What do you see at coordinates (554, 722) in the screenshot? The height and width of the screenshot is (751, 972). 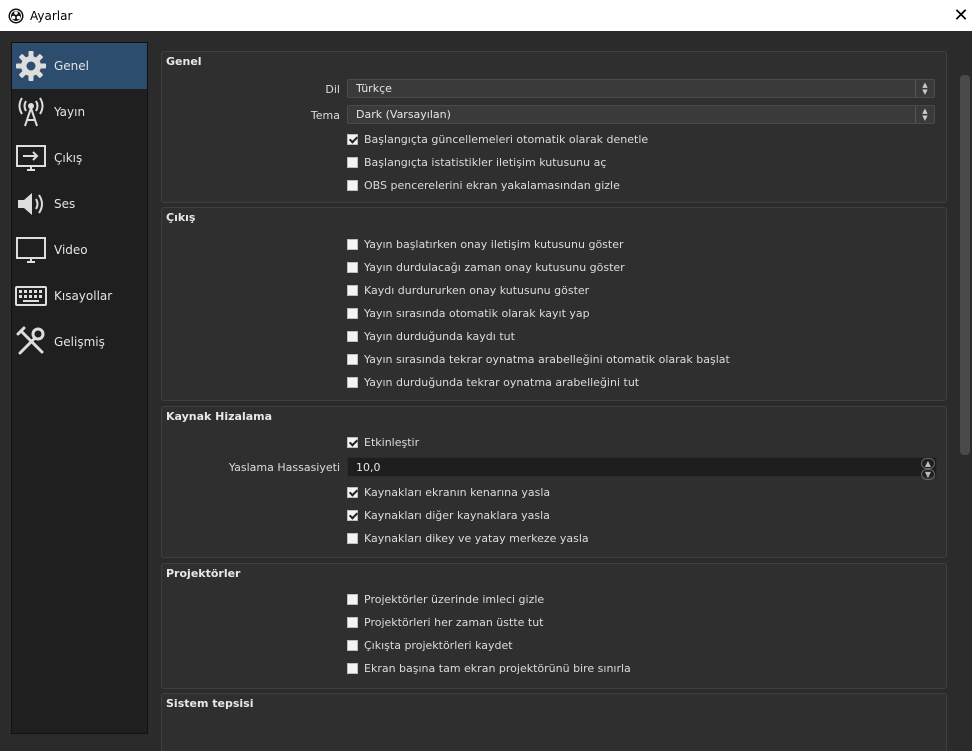 I see `tray-group: Sistem tepsisi` at bounding box center [554, 722].